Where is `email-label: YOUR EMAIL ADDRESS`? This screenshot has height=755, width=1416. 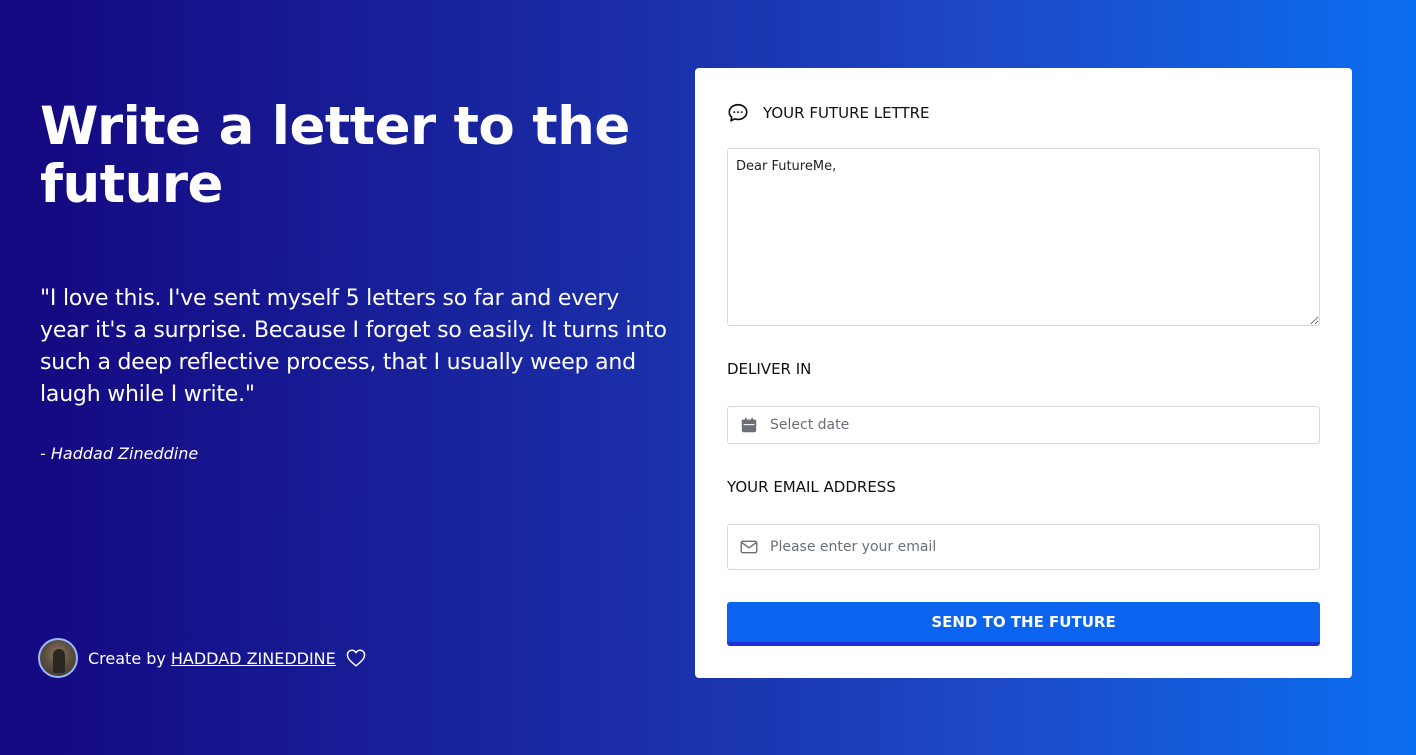 email-label: YOUR EMAIL ADDRESS is located at coordinates (811, 487).